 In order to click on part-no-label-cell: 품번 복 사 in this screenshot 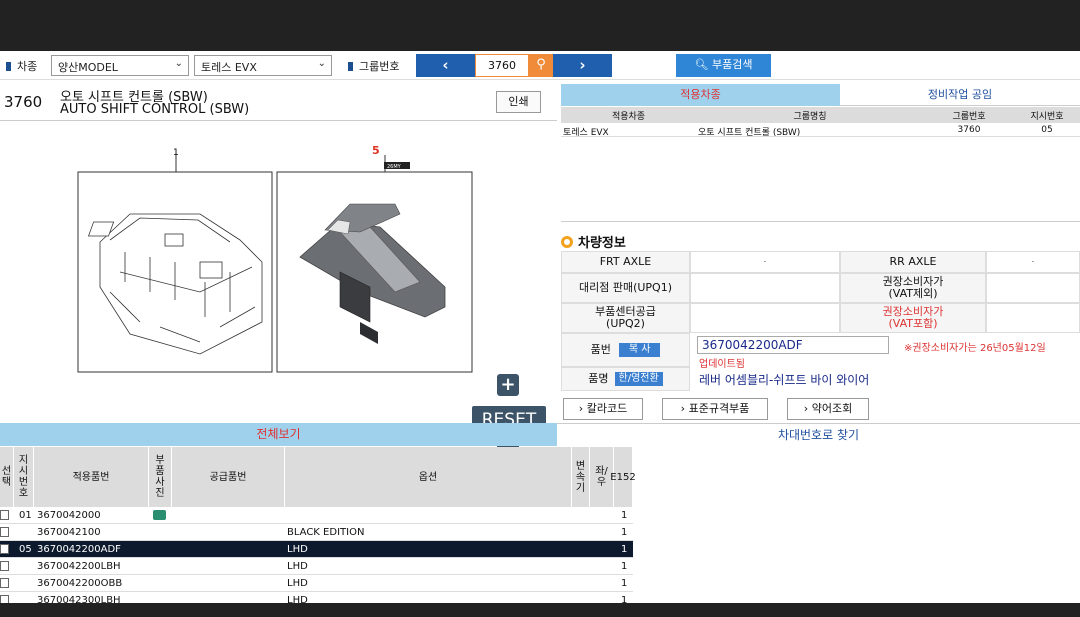, I will do `click(625, 350)`.